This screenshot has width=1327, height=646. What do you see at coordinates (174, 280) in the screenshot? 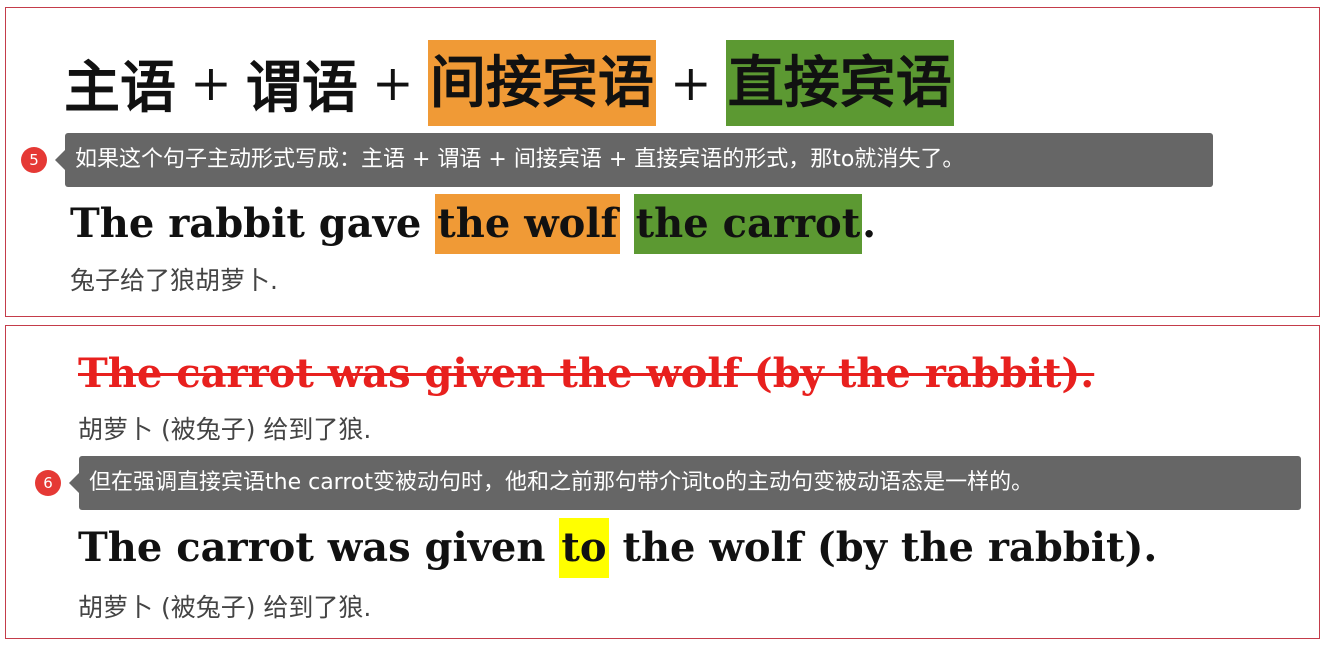
I see `chinese-translation: 兔子给了狼胡萝卜.` at bounding box center [174, 280].